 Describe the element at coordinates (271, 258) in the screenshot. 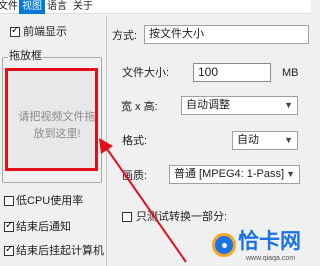

I see `watermark-url: www.qiaqa.com` at that location.